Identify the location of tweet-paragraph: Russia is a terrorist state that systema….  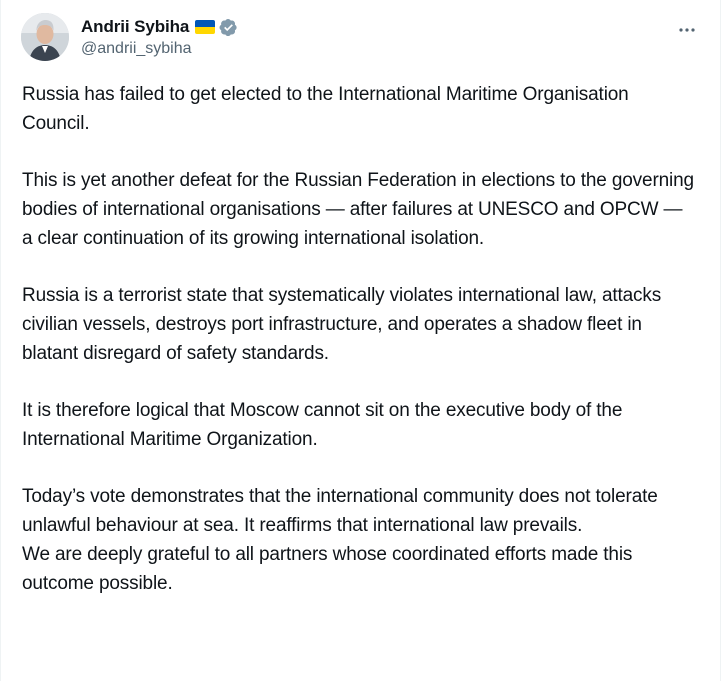
(342, 324).